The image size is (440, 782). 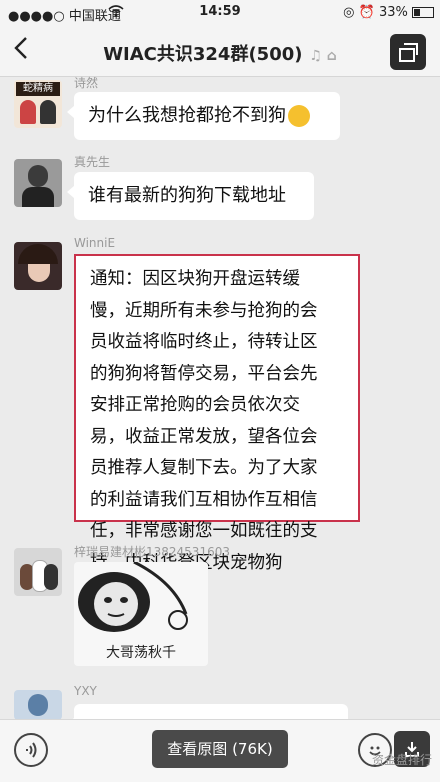 What do you see at coordinates (187, 195) in the screenshot?
I see `message-text: 谁有最新的狗狗下载地址` at bounding box center [187, 195].